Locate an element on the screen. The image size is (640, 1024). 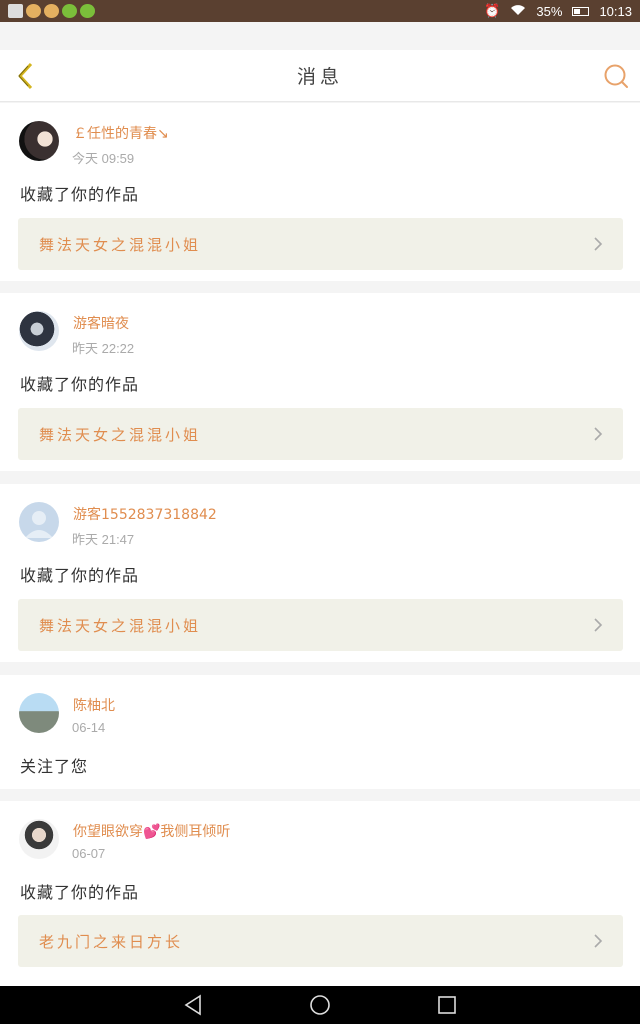
work-title: 老九门之来日方长 is located at coordinates (111, 941).